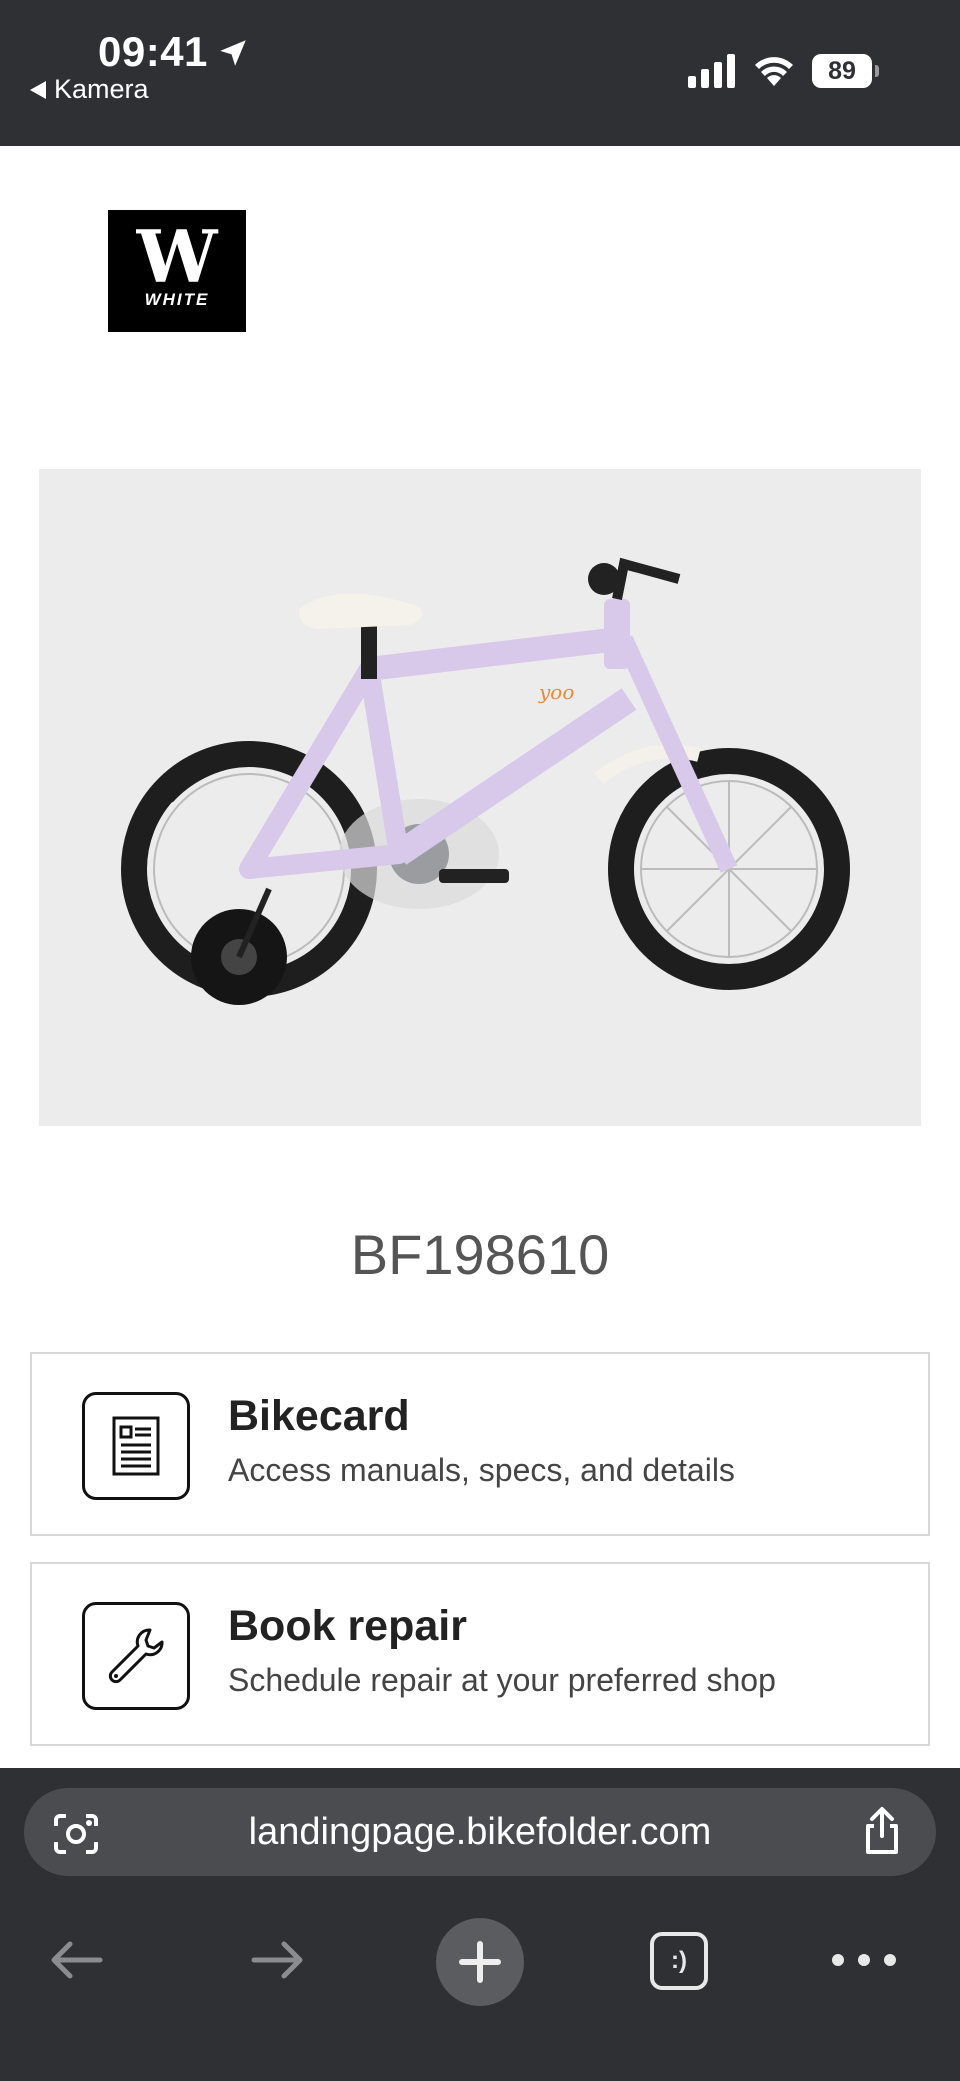  What do you see at coordinates (136, 1656) in the screenshot?
I see `wrench-icon` at bounding box center [136, 1656].